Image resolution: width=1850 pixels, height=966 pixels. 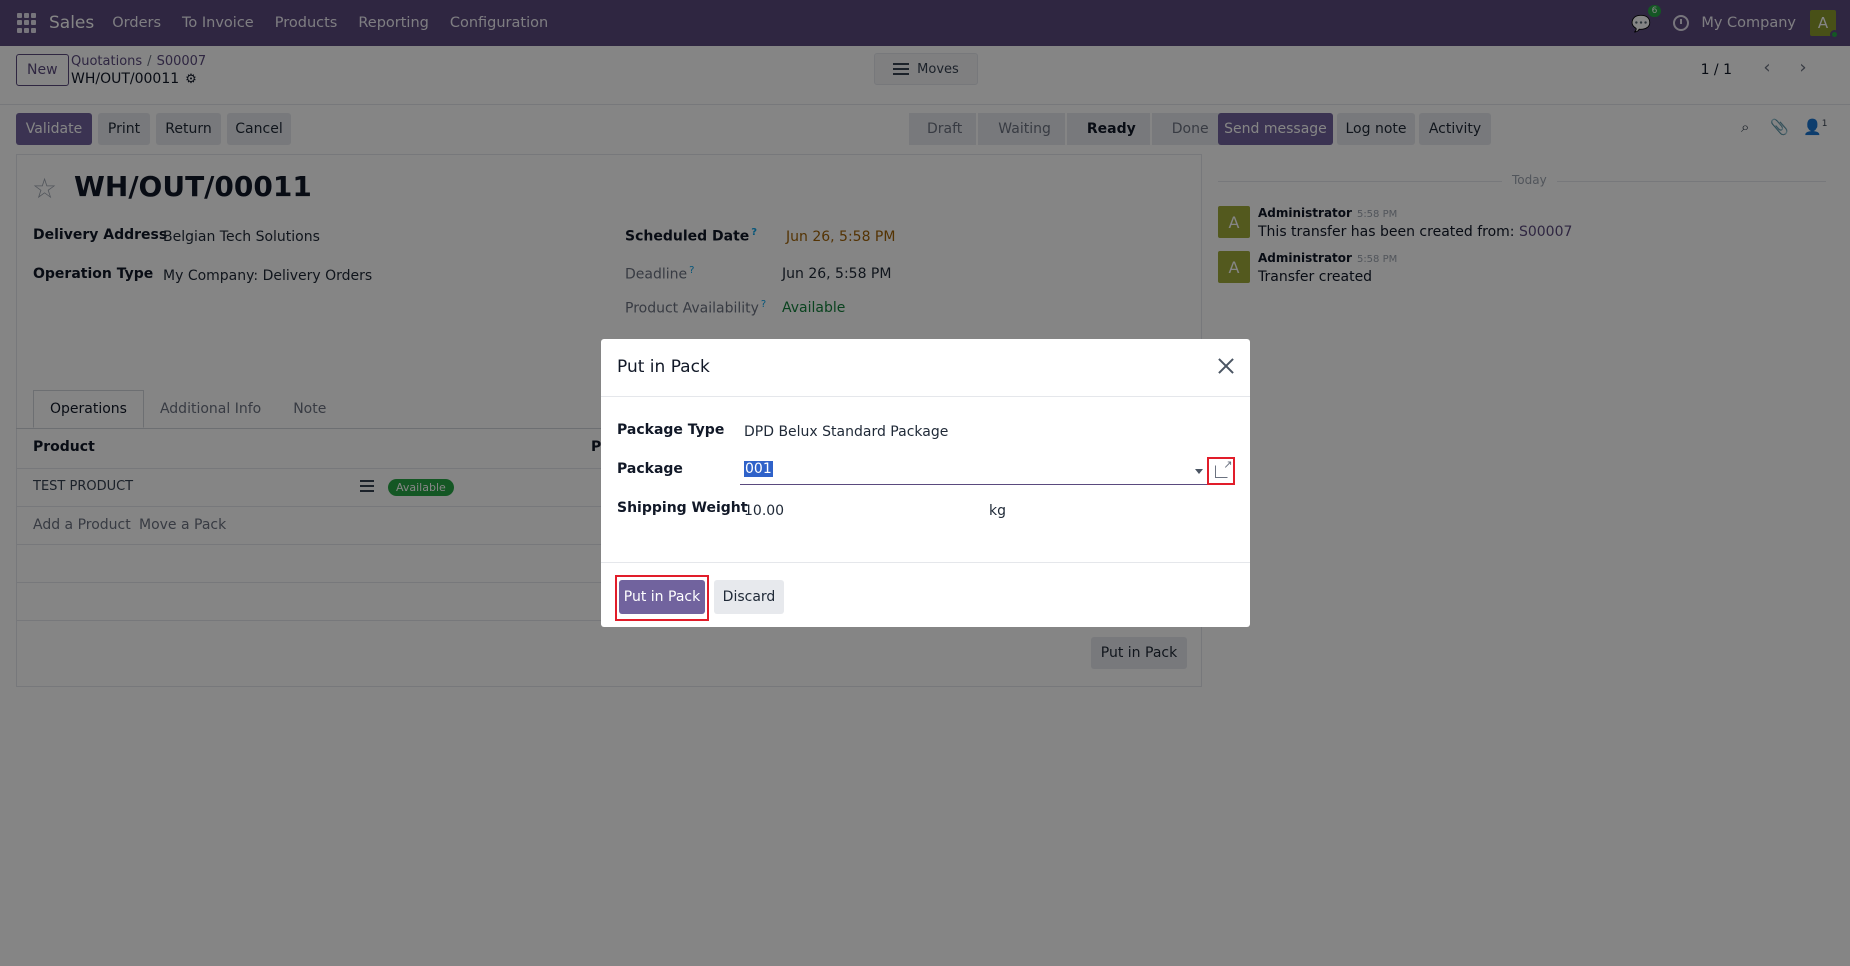 What do you see at coordinates (1226, 366) in the screenshot?
I see `close-icon` at bounding box center [1226, 366].